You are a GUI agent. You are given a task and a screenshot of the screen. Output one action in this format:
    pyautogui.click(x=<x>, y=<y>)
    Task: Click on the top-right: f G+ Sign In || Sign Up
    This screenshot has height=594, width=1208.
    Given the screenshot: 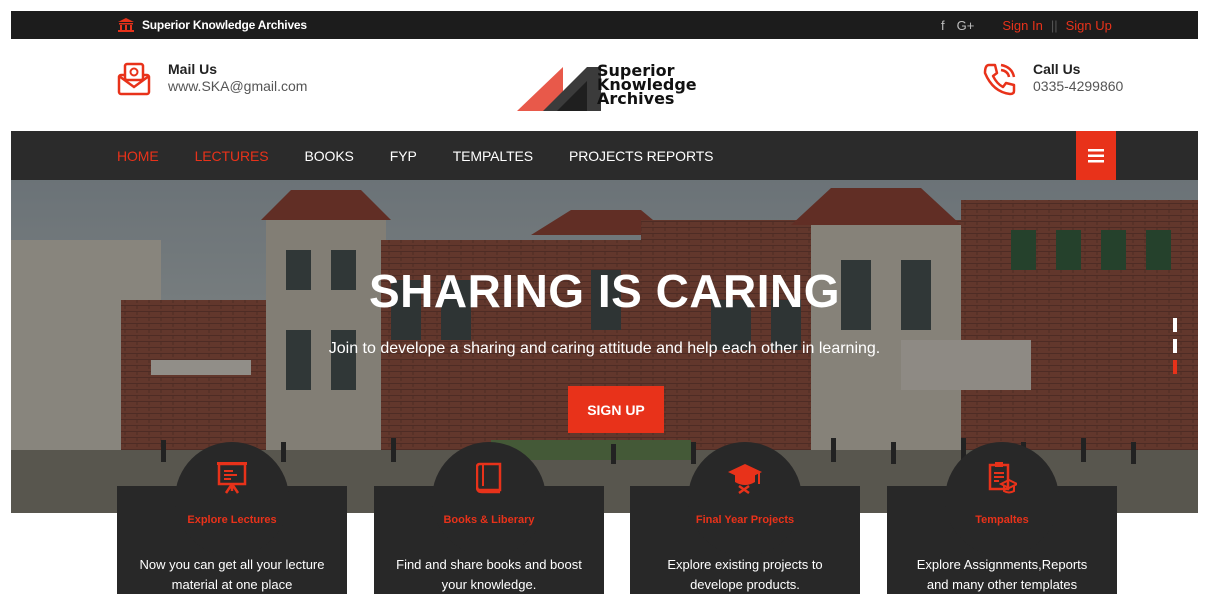 What is the action you would take?
    pyautogui.click(x=1026, y=25)
    